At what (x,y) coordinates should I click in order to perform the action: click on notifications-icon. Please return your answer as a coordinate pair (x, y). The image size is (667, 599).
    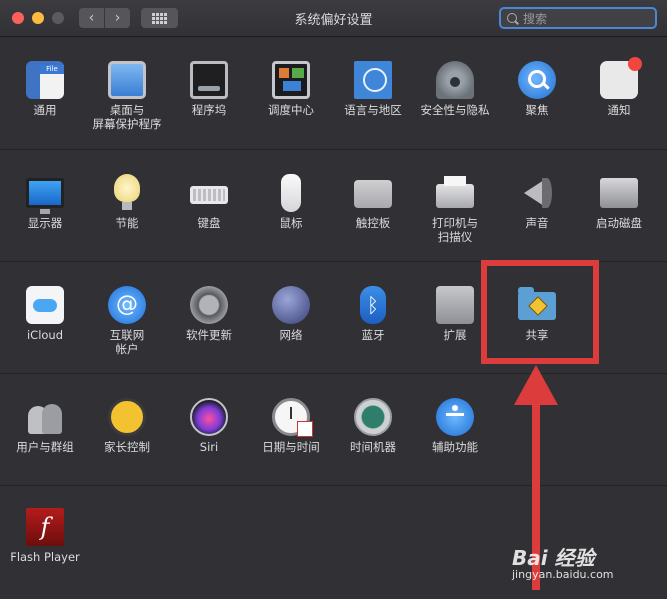
    Looking at the image, I should click on (621, 78).